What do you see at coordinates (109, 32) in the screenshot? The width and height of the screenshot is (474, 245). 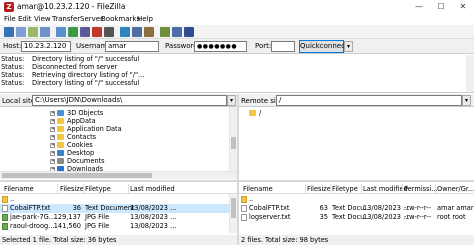 I see `disconnect-icon` at bounding box center [109, 32].